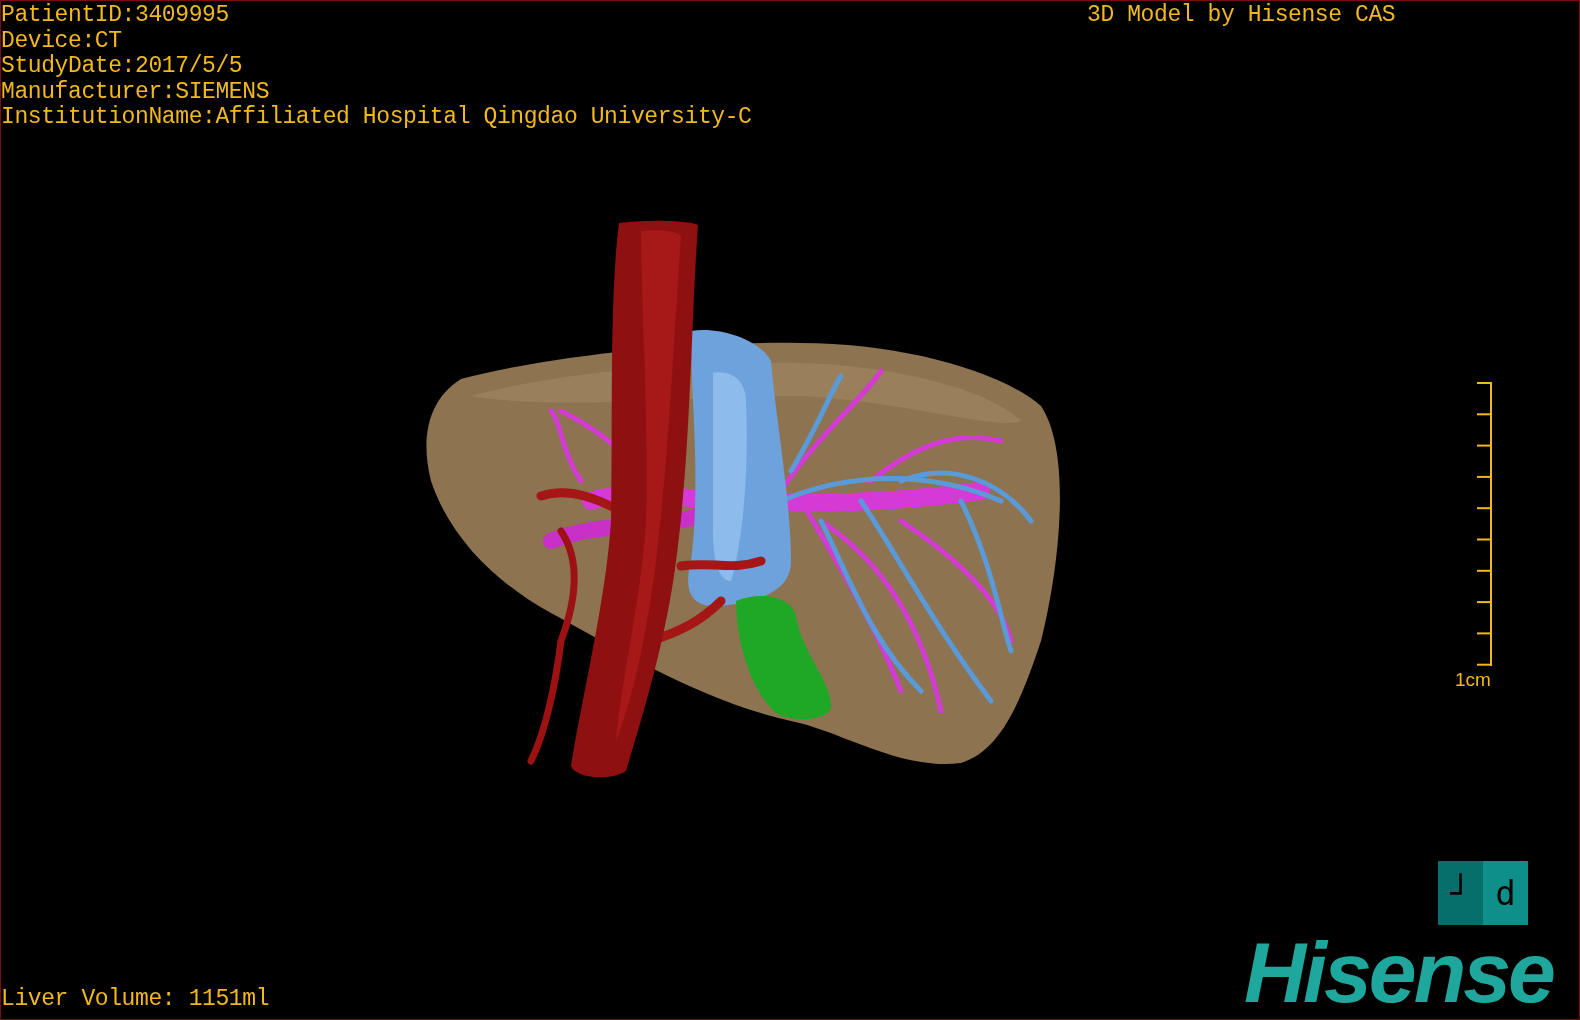 The width and height of the screenshot is (1580, 1020). I want to click on scale-label: 1cm, so click(1473, 680).